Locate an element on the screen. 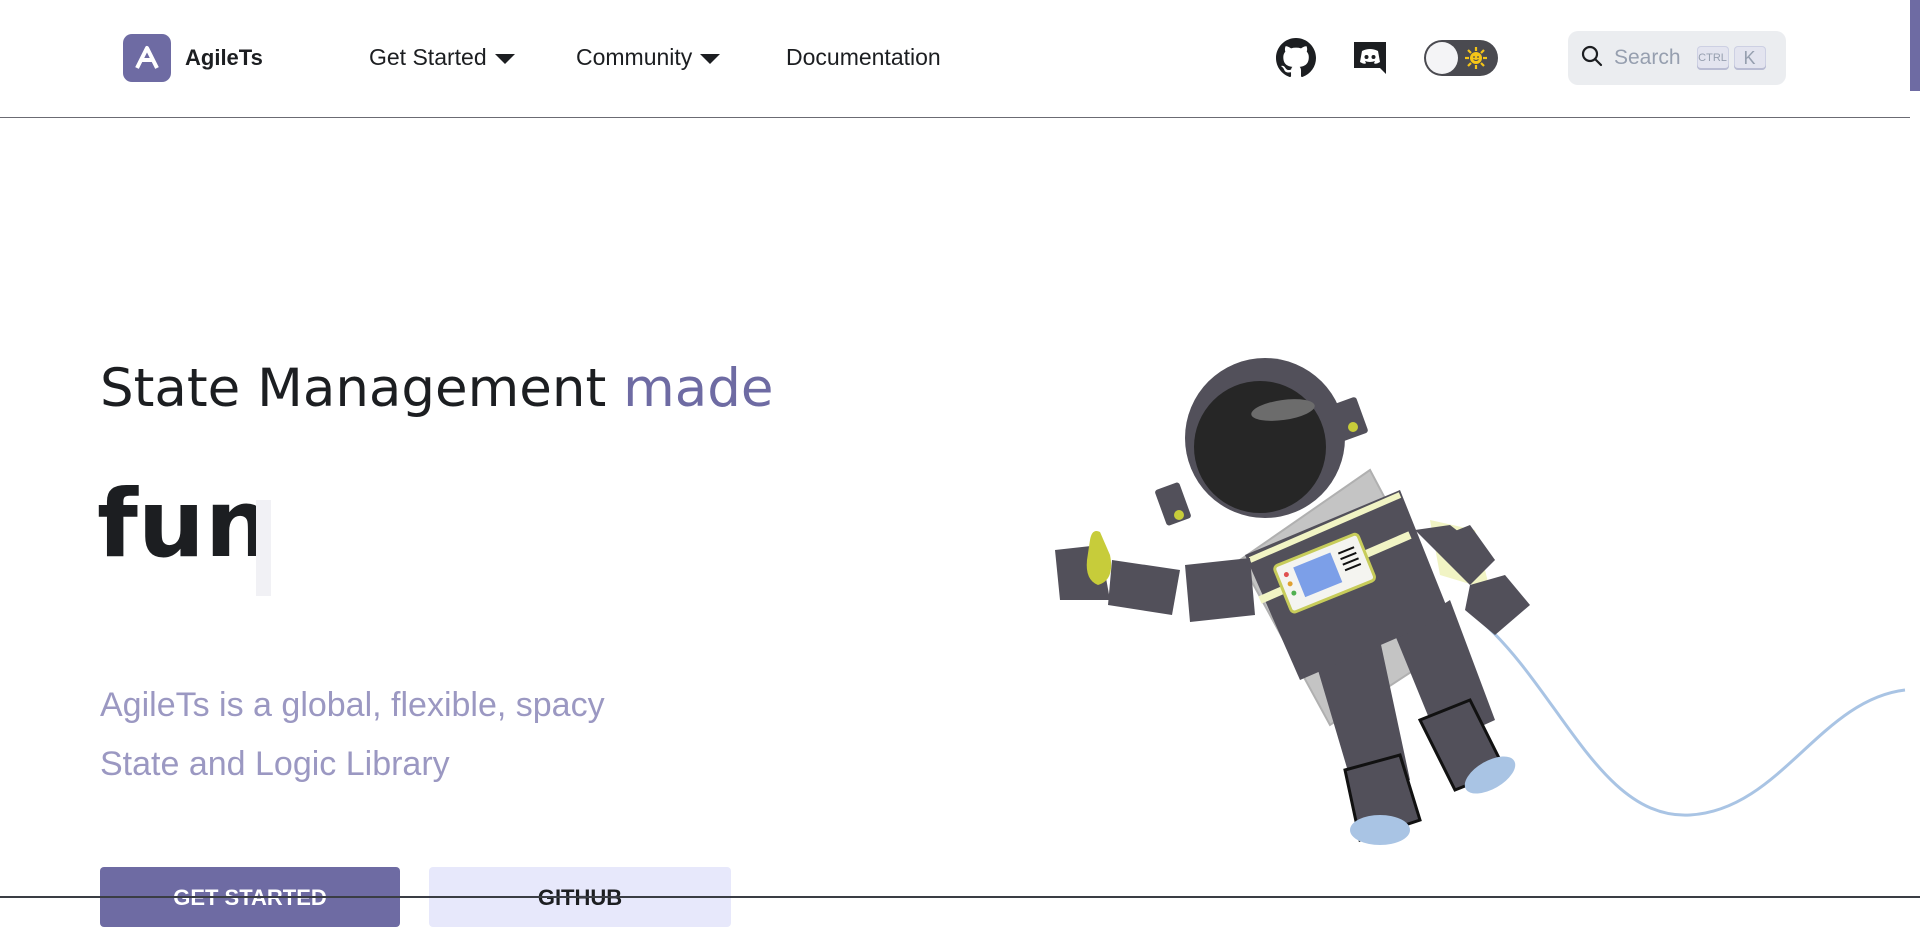 The width and height of the screenshot is (1920, 927). kbd-ctrl: CTRL is located at coordinates (1712, 58).